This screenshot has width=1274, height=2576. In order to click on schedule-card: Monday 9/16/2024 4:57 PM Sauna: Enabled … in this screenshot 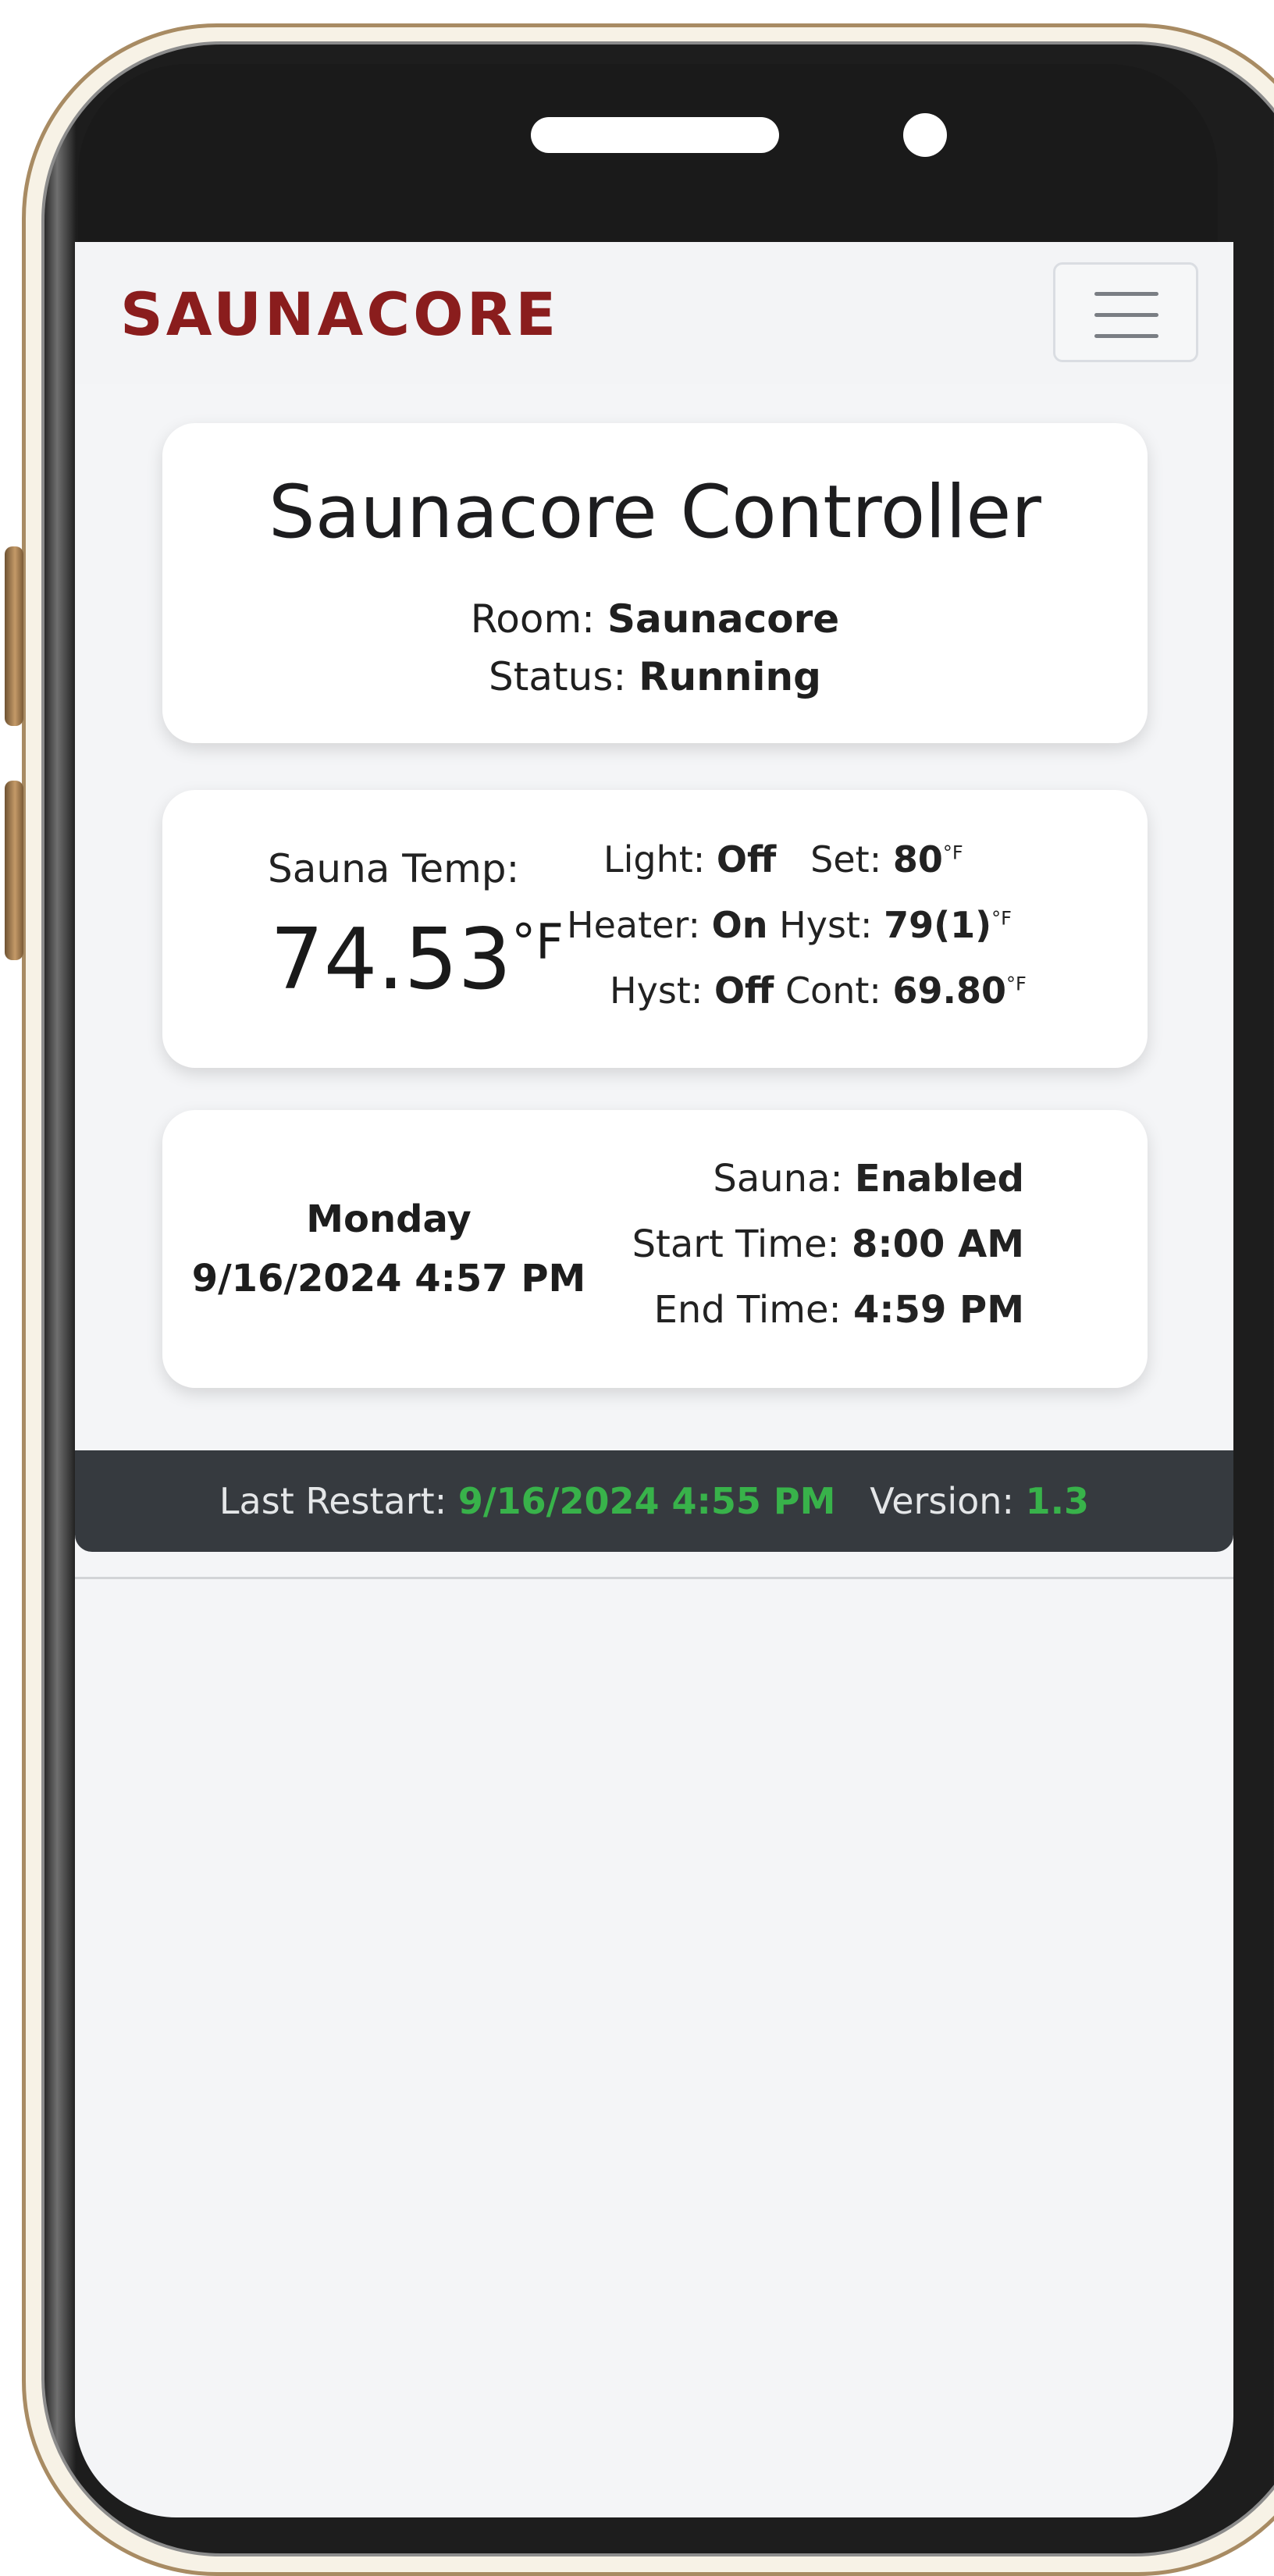, I will do `click(655, 1249)`.